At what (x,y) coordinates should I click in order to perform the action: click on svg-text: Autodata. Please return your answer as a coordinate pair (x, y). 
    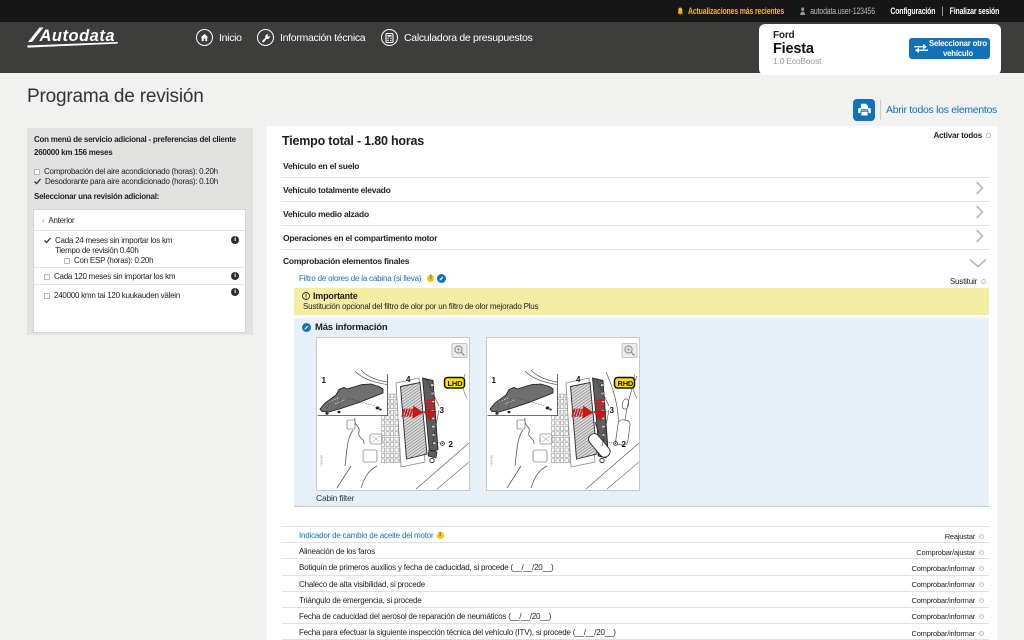
    Looking at the image, I should click on (77, 36).